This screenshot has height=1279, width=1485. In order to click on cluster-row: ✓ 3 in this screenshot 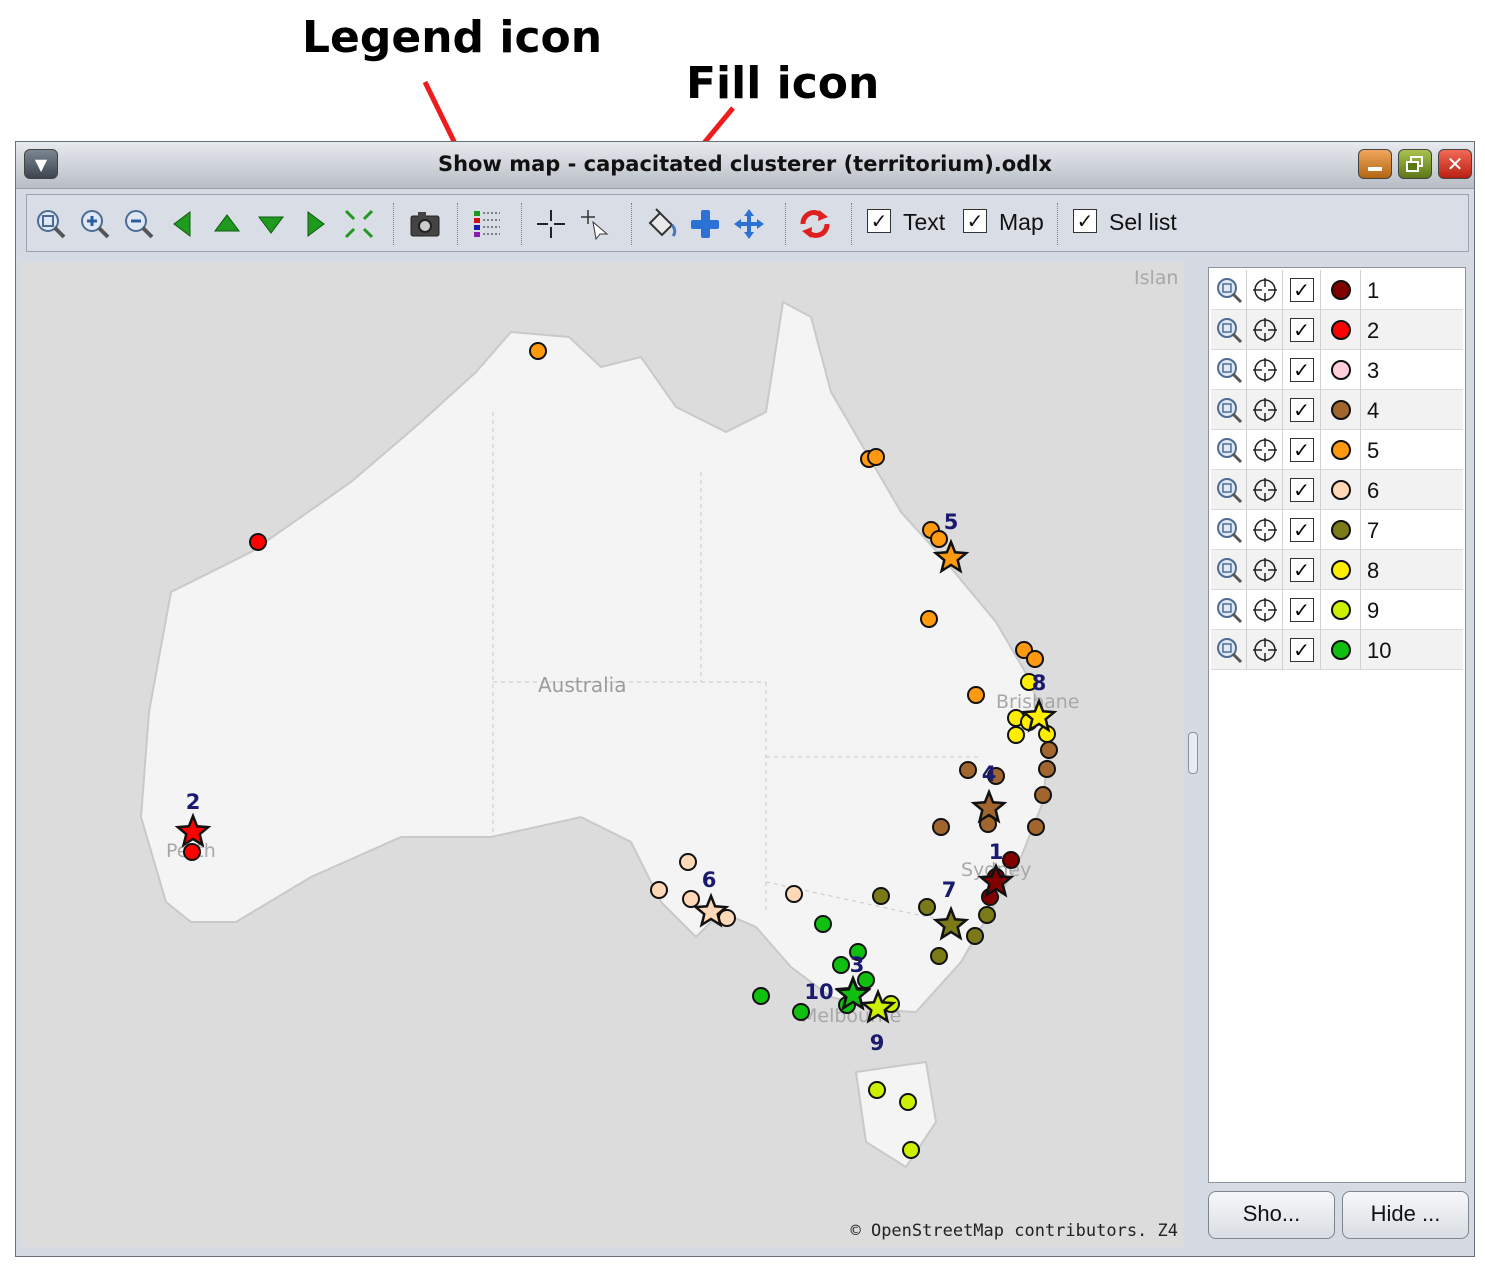, I will do `click(1337, 370)`.